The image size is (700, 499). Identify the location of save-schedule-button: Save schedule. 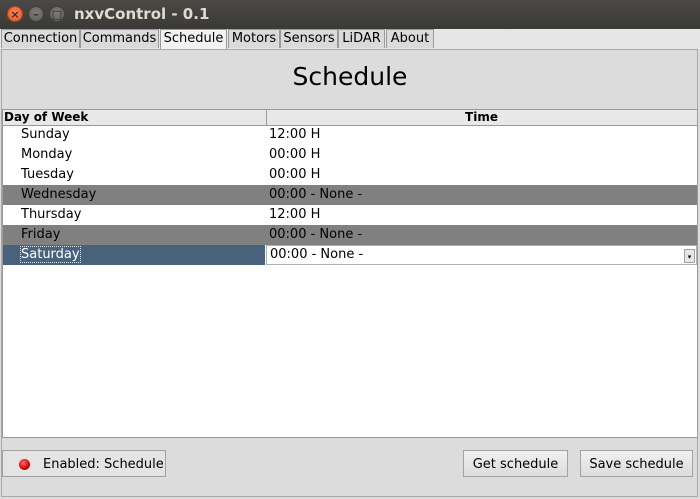
(636, 463).